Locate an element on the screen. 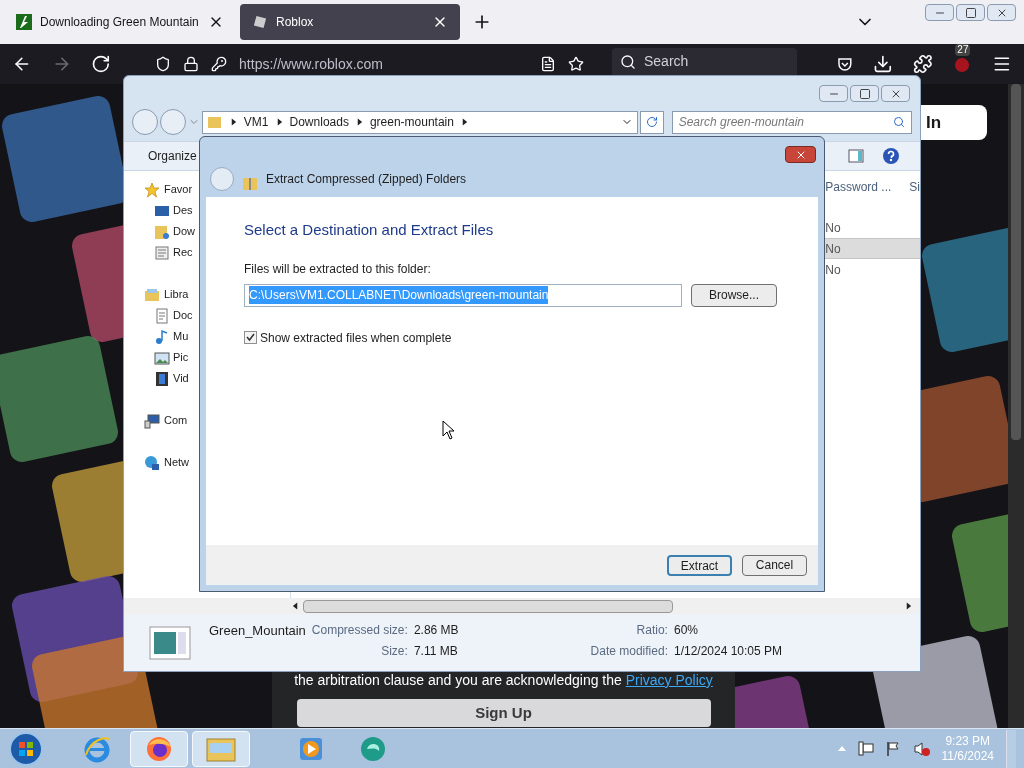 The width and height of the screenshot is (1024, 768). browser-e-icon is located at coordinates (97, 748).